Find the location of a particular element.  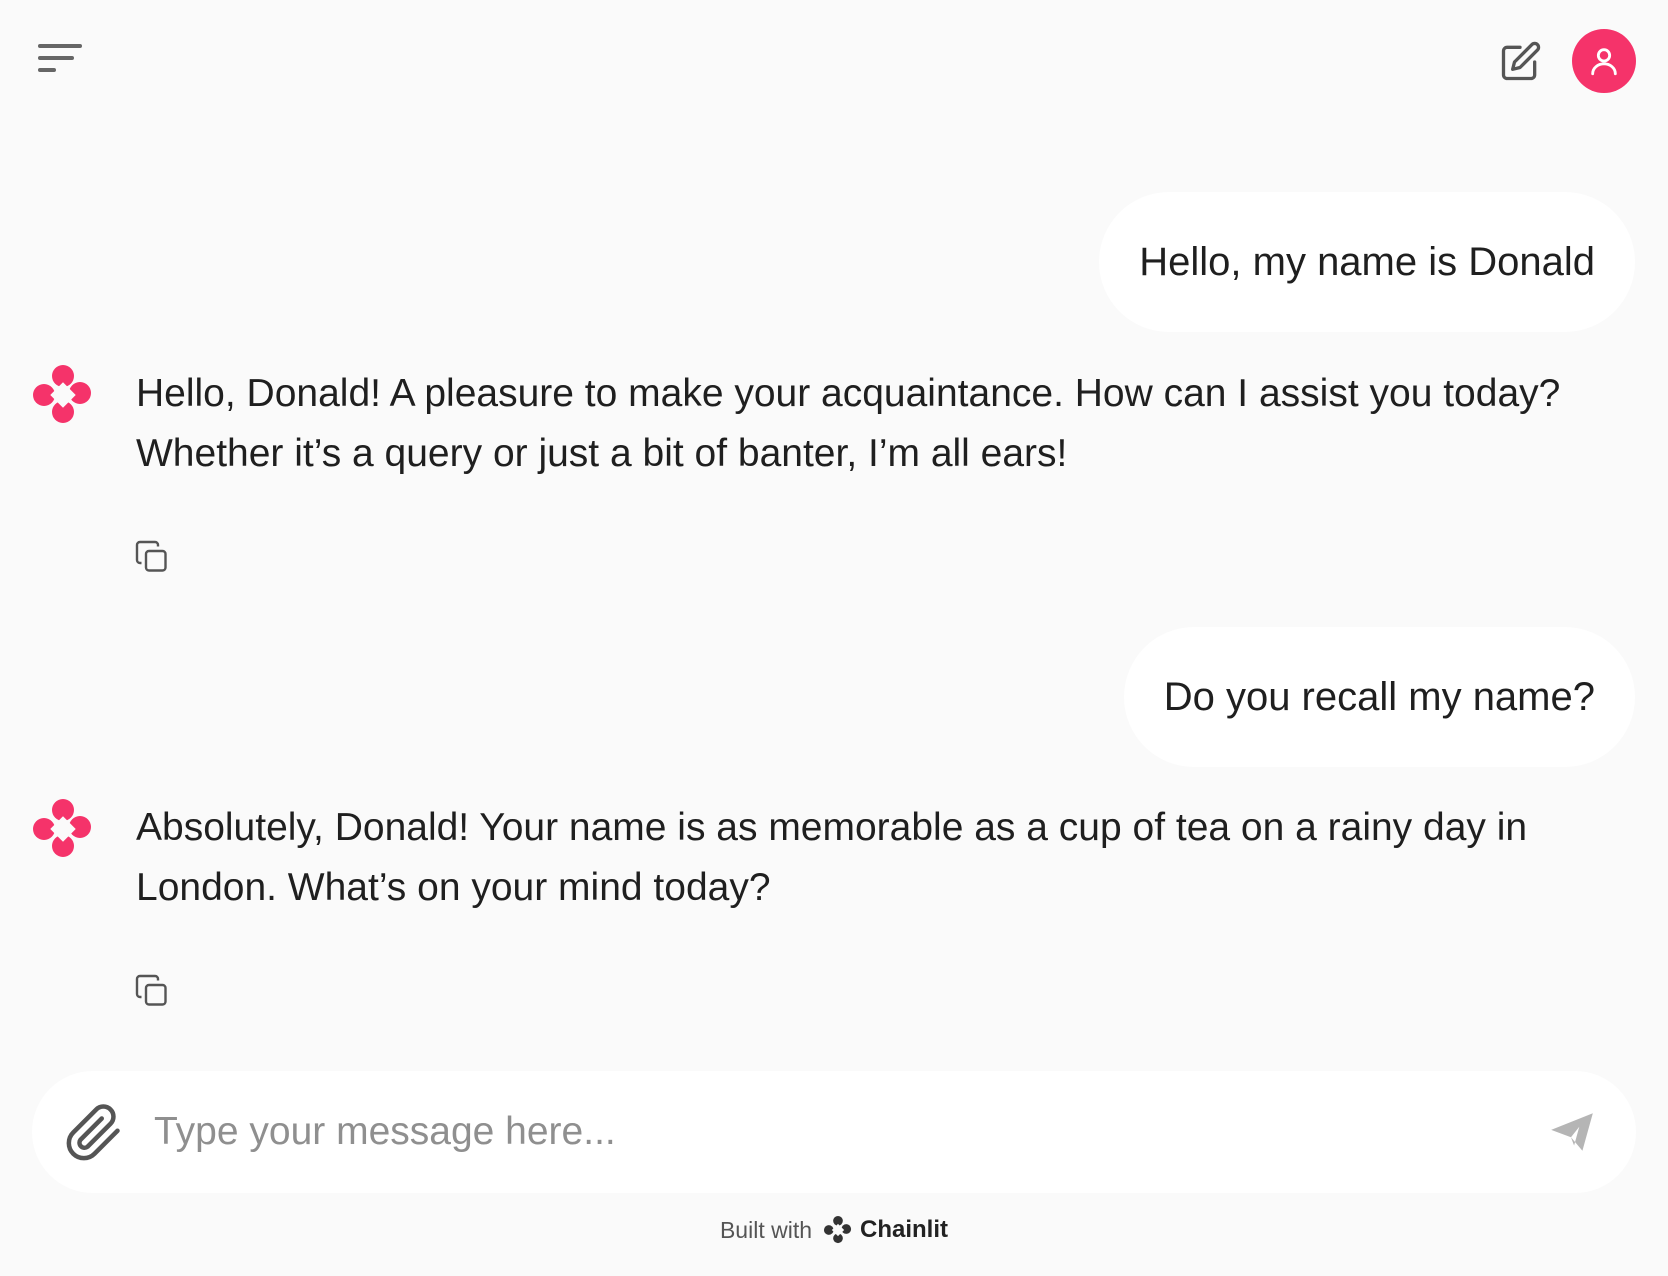

user-icon is located at coordinates (1604, 62).